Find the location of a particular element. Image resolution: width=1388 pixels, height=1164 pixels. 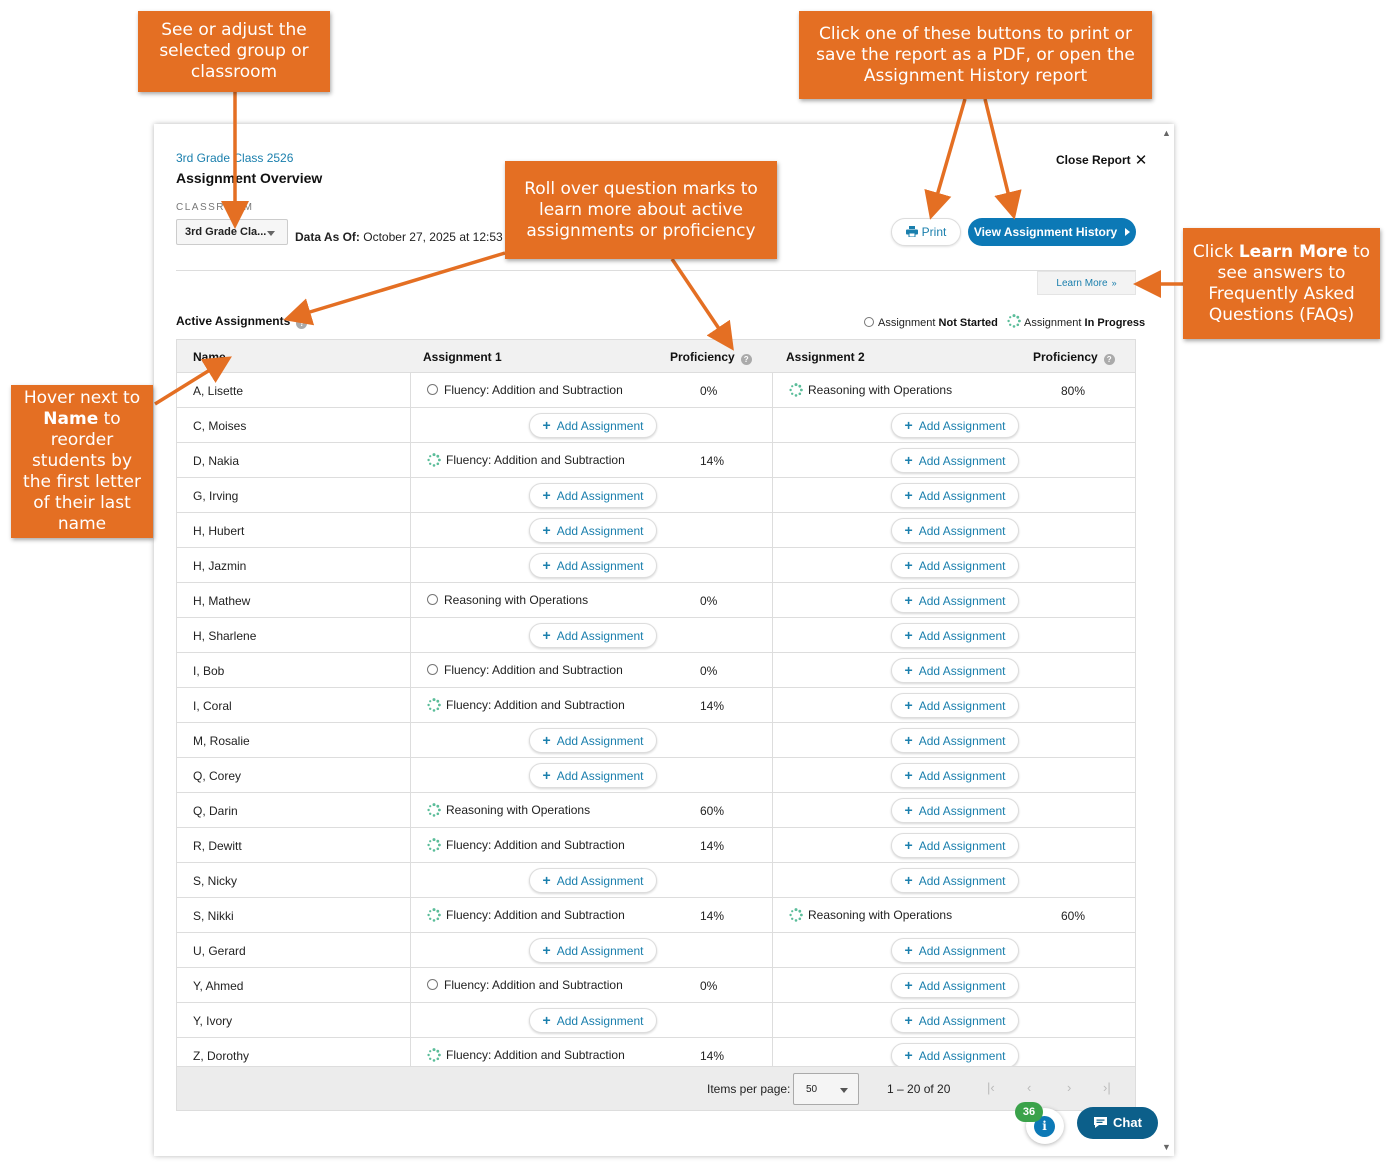

callout-learn-more-bold: Learn More is located at coordinates (1293, 251).